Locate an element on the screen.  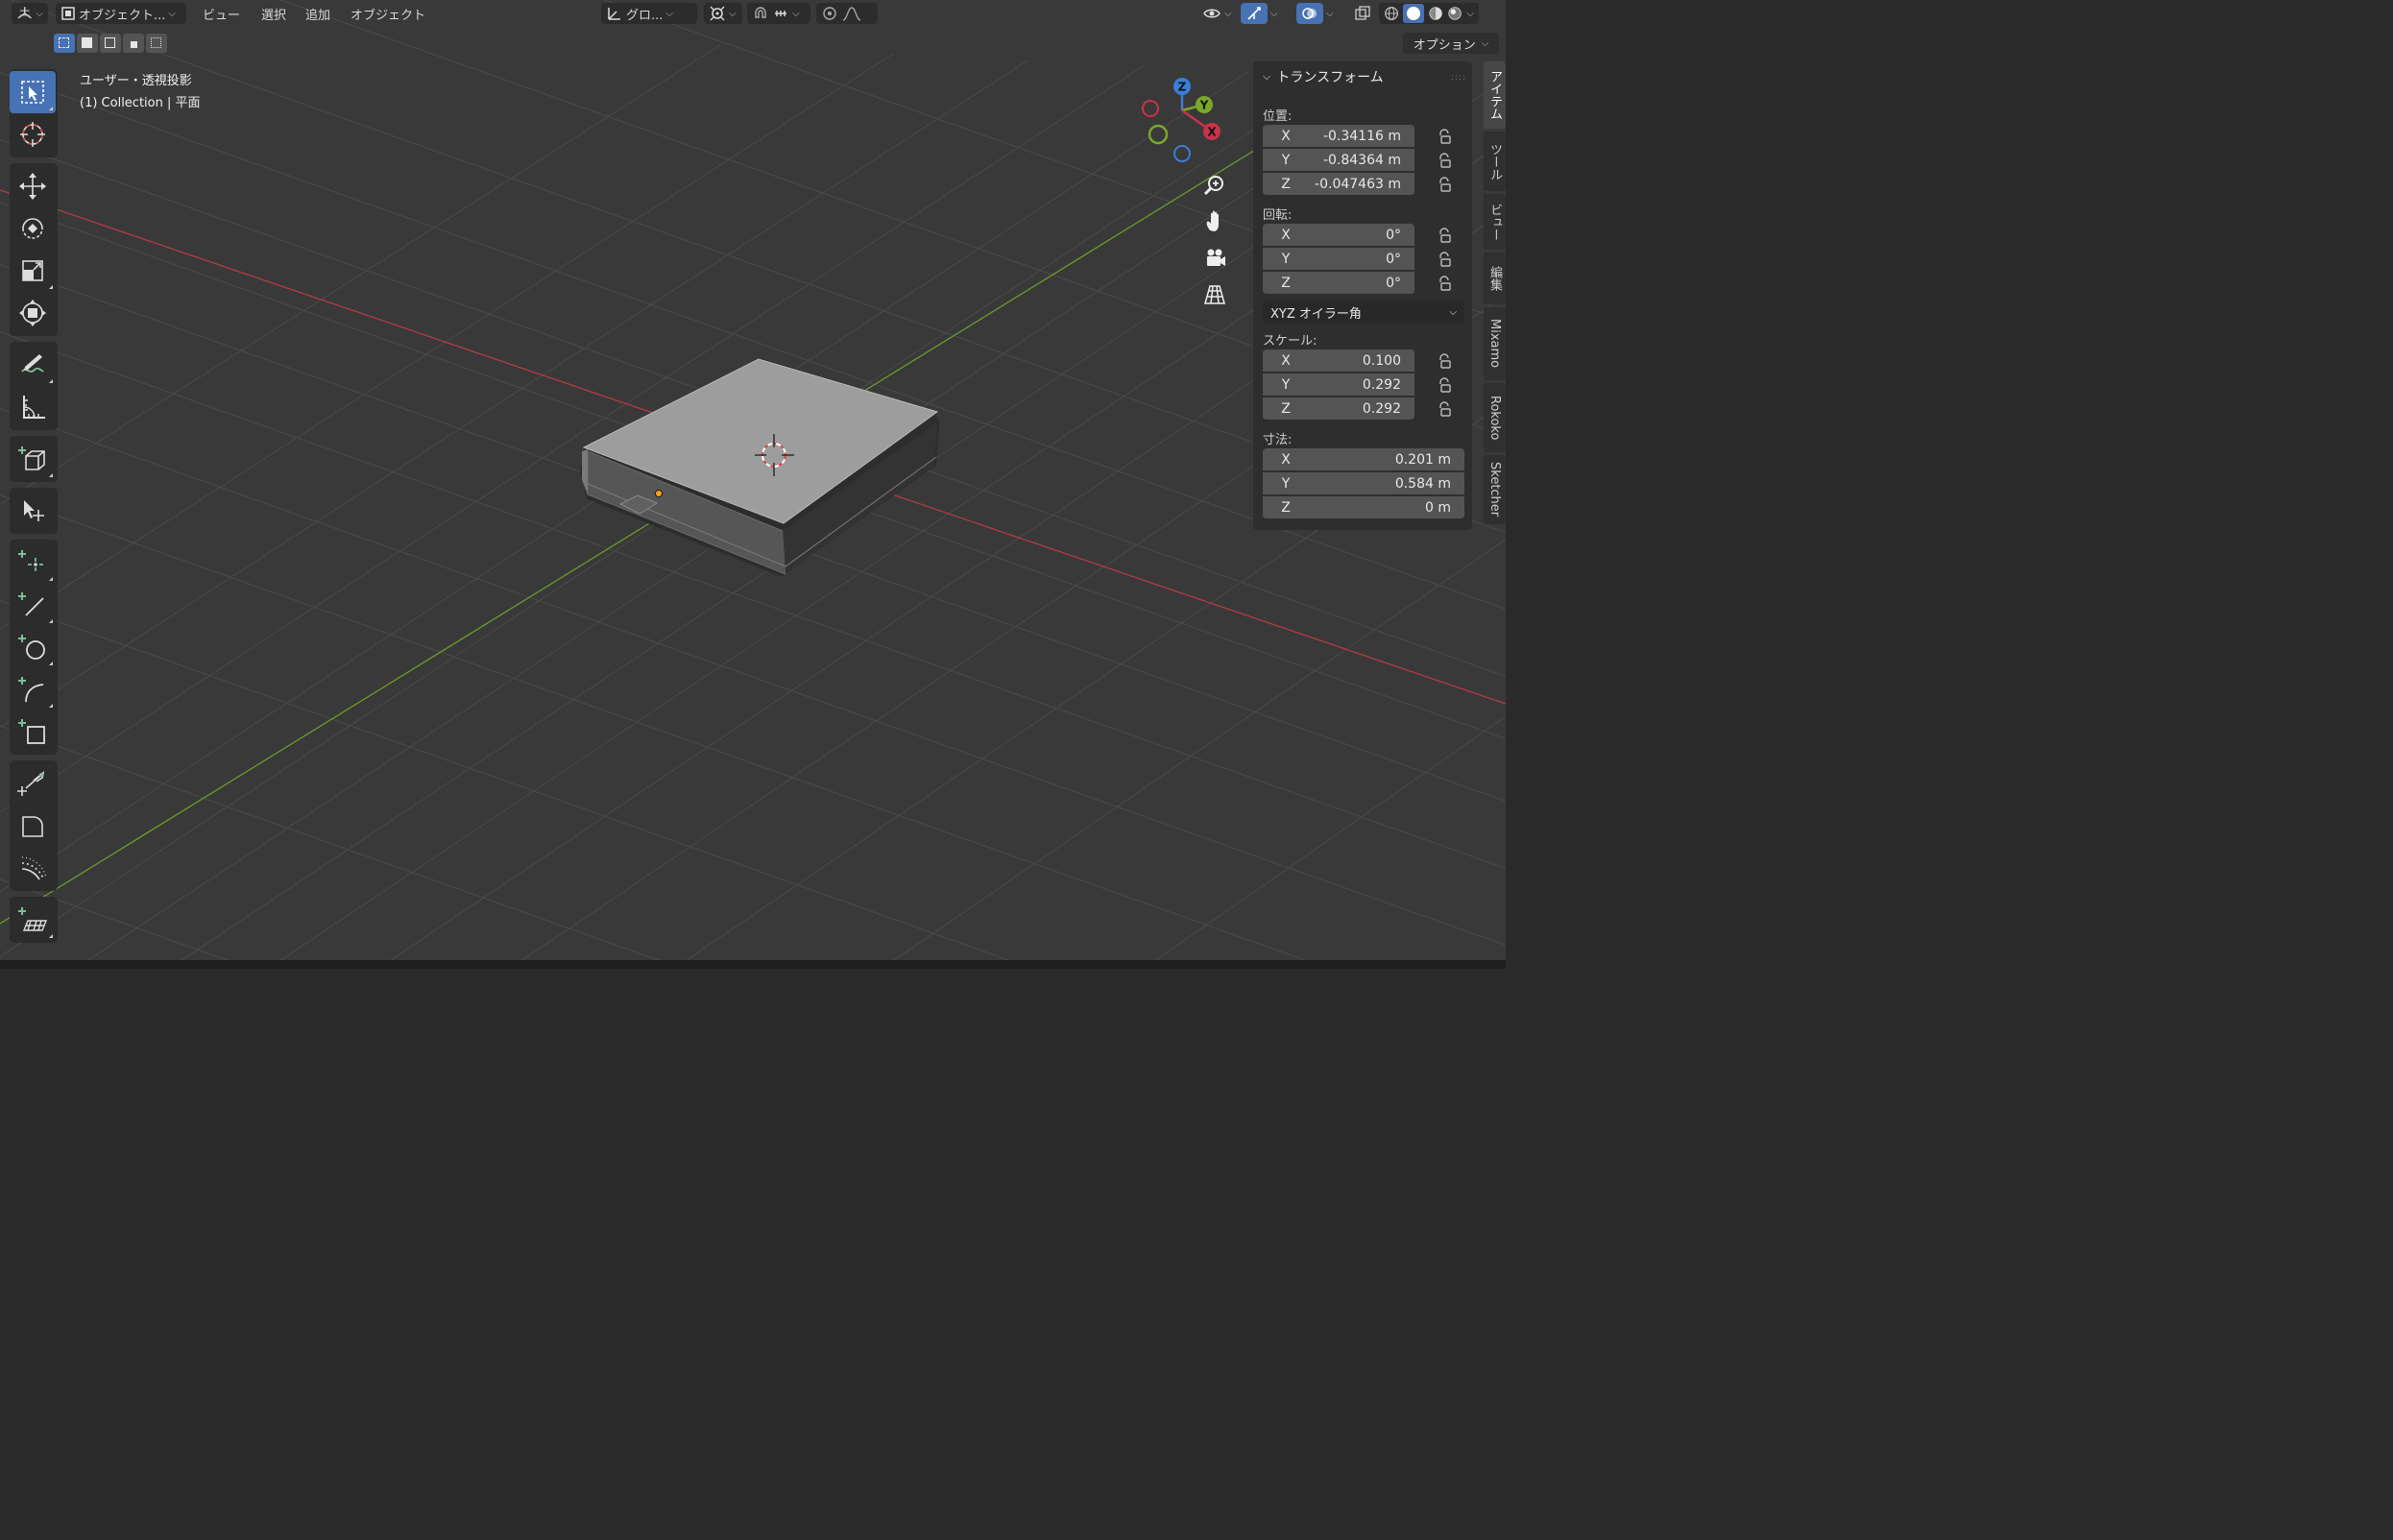
transform-orientation-dropdown: グロ... ⌵ is located at coordinates (649, 13).